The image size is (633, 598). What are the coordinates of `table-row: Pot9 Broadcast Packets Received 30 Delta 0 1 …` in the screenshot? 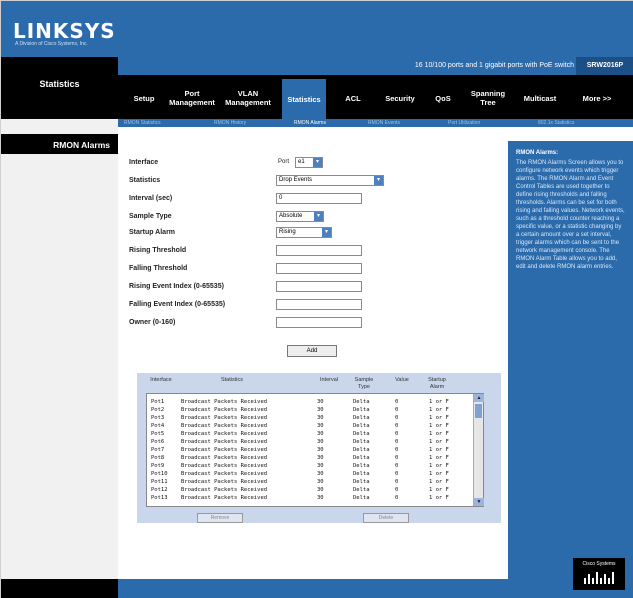 It's located at (310, 466).